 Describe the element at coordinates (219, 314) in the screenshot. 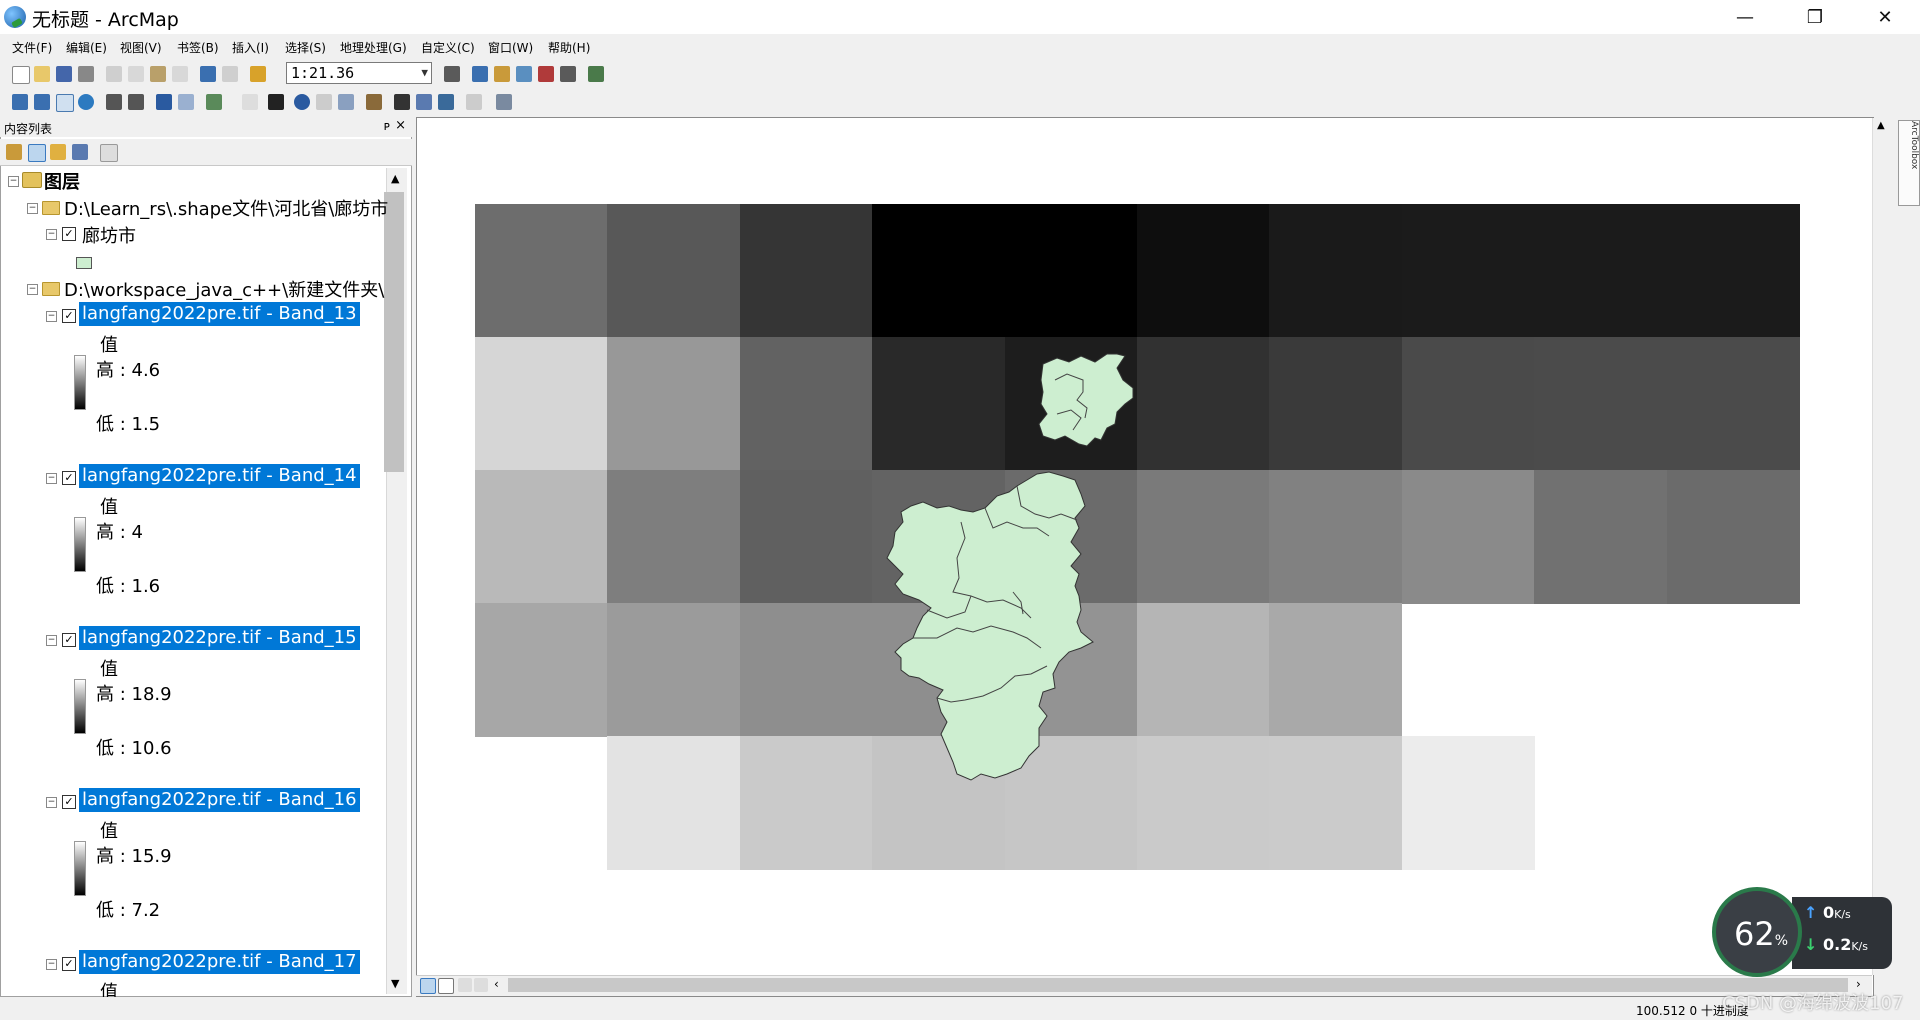

I see `layer-band13: langfang2022pre.tif - Band_13` at that location.